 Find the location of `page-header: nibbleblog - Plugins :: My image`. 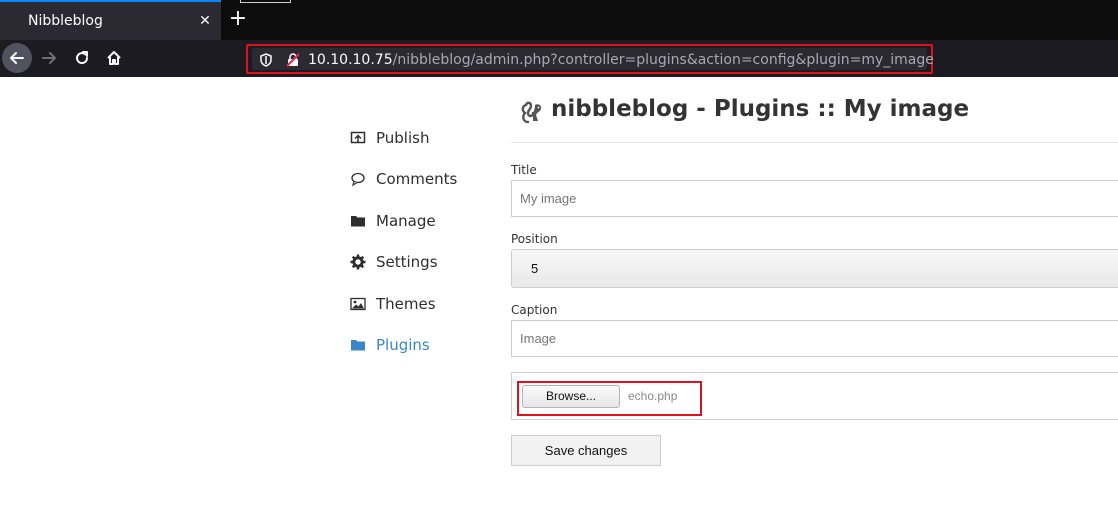

page-header: nibbleblog - Plugins :: My image is located at coordinates (814, 117).